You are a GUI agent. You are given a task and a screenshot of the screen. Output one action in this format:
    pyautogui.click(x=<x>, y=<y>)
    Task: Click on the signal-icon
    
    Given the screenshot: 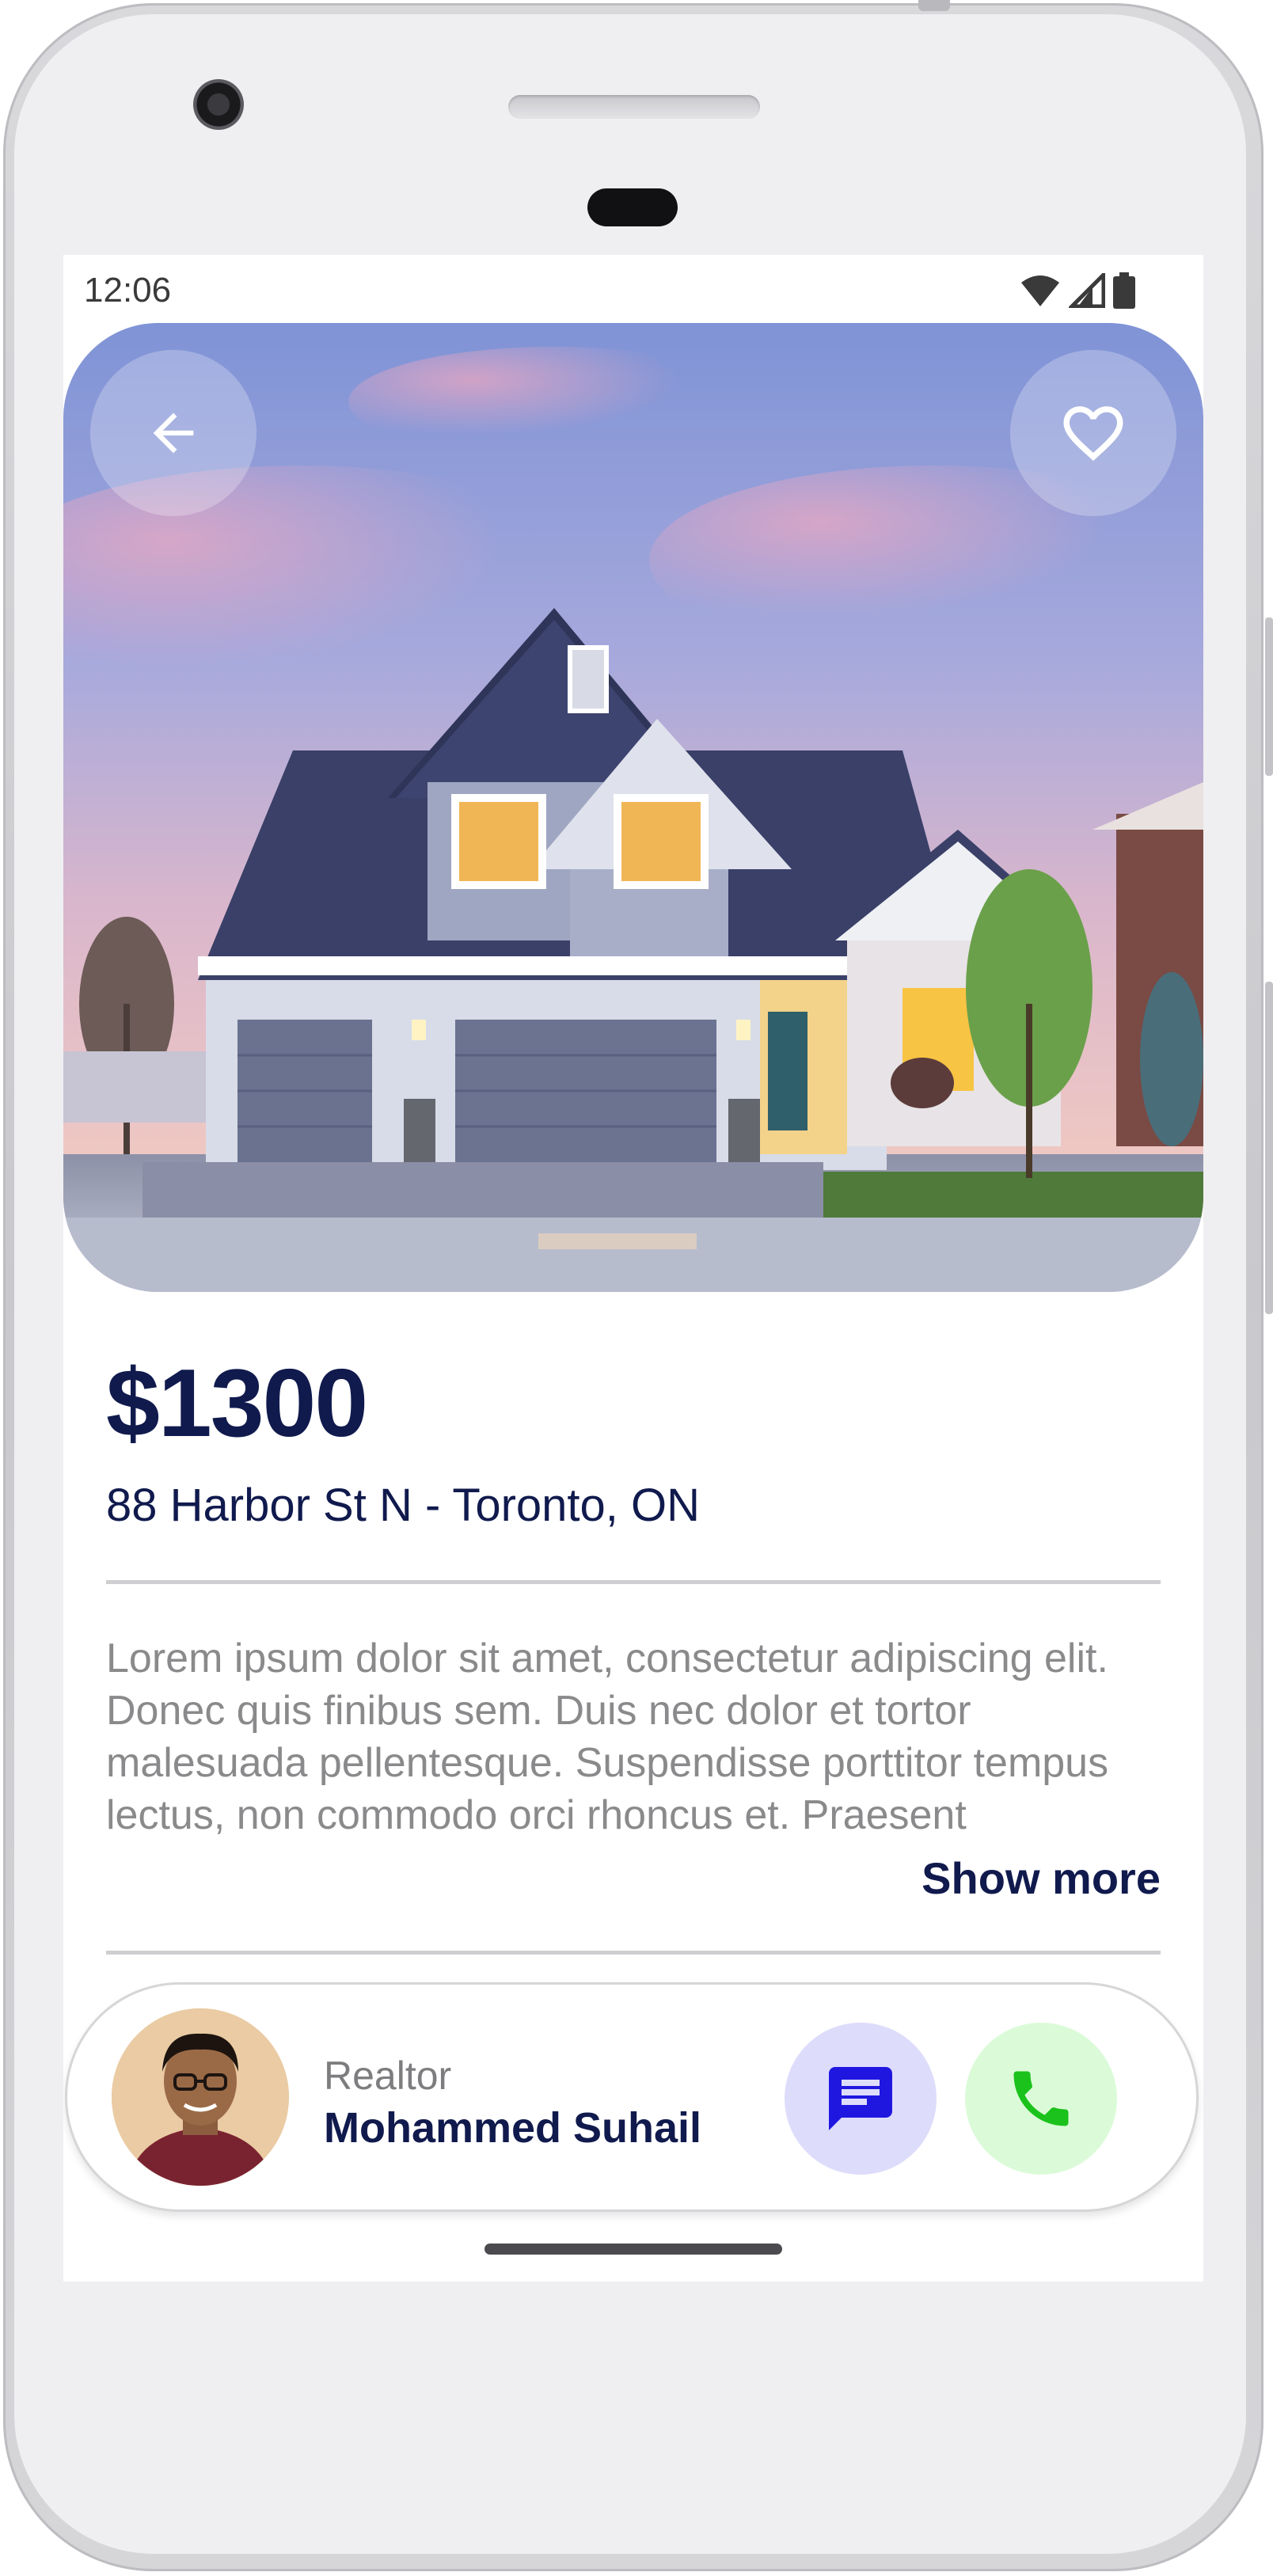 What is the action you would take?
    pyautogui.click(x=1087, y=291)
    